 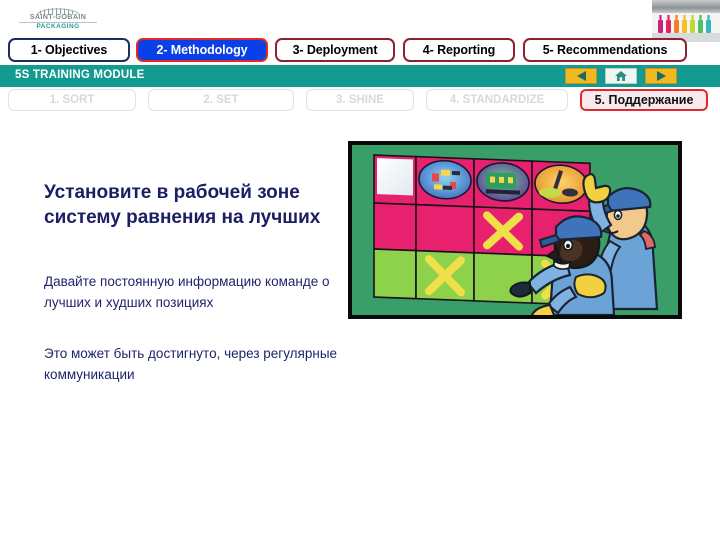 What do you see at coordinates (335, 50) in the screenshot?
I see `tab-deployment: 3- Deployment` at bounding box center [335, 50].